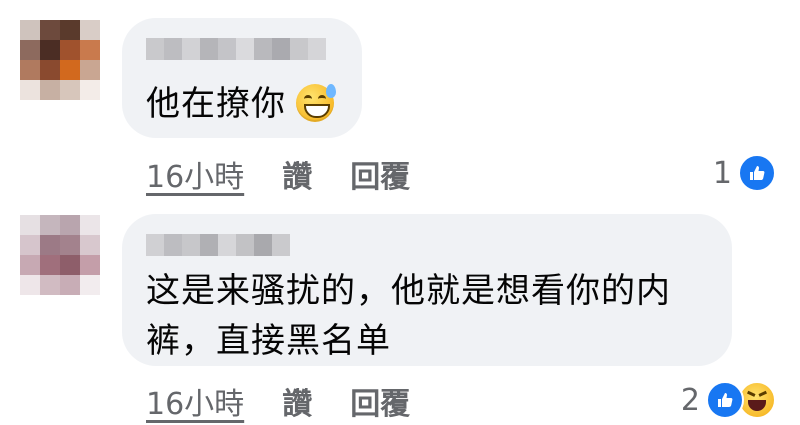 The image size is (800, 425). I want to click on comment-text: 他在撩你, so click(216, 104).